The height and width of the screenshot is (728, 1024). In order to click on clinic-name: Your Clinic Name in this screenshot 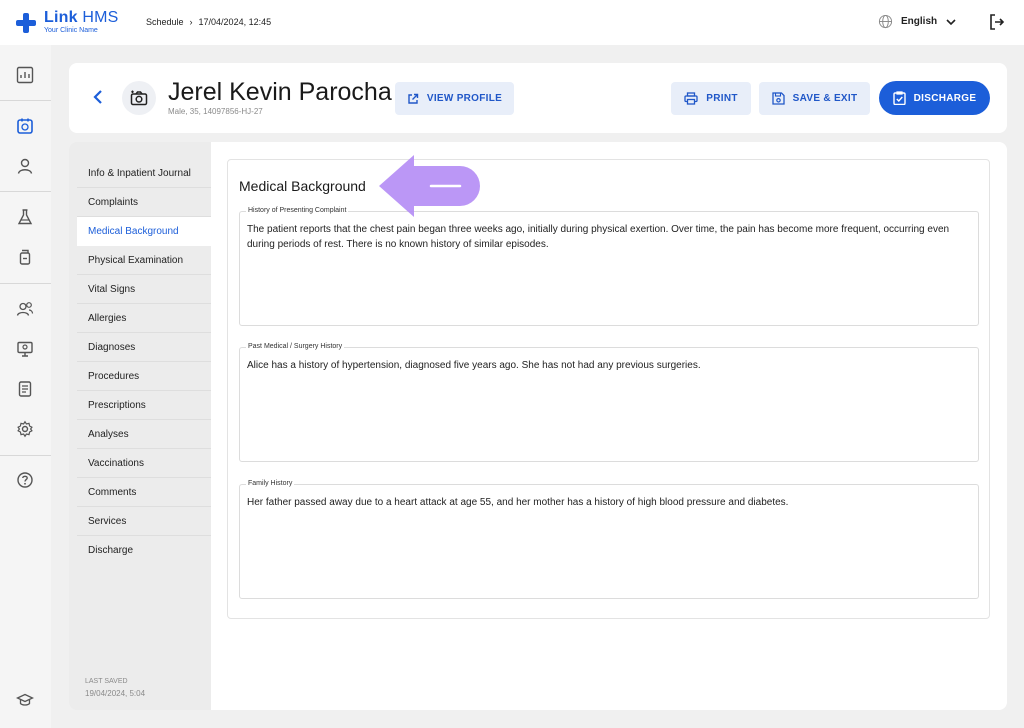, I will do `click(71, 30)`.